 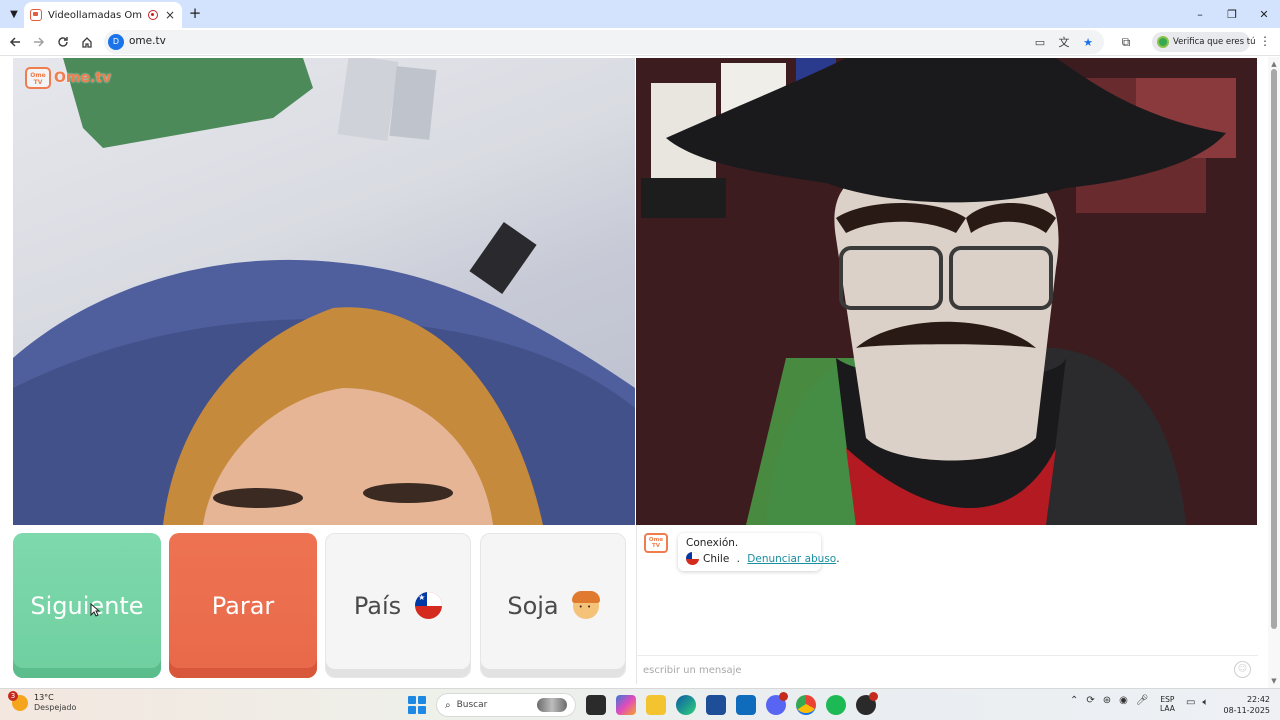 I want to click on microphone-icon: 🎤︎, so click(x=1142, y=700).